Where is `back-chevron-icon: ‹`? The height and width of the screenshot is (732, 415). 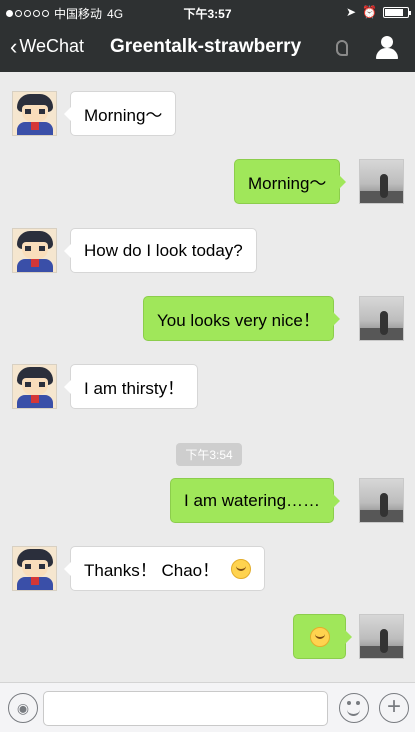 back-chevron-icon: ‹ is located at coordinates (14, 46).